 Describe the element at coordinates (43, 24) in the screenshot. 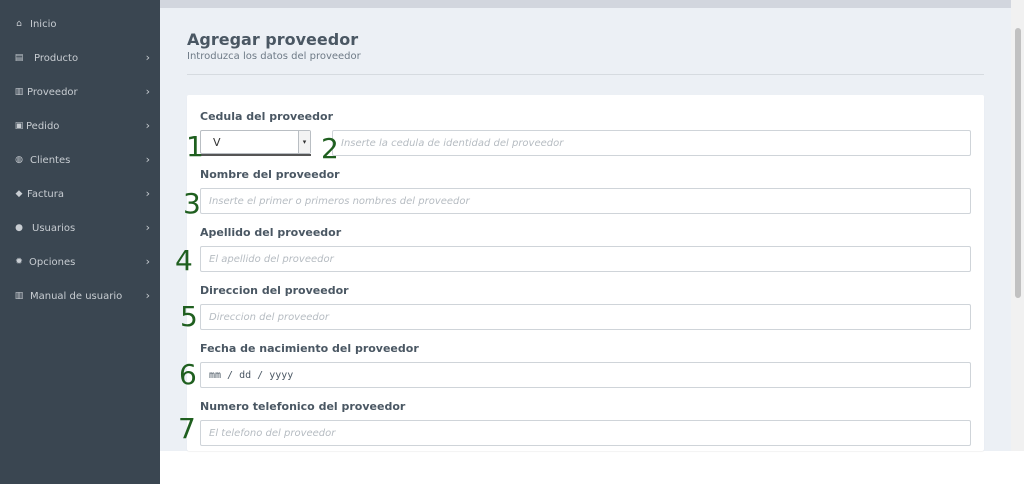

I see `sidebar-item-label: Inicio` at that location.